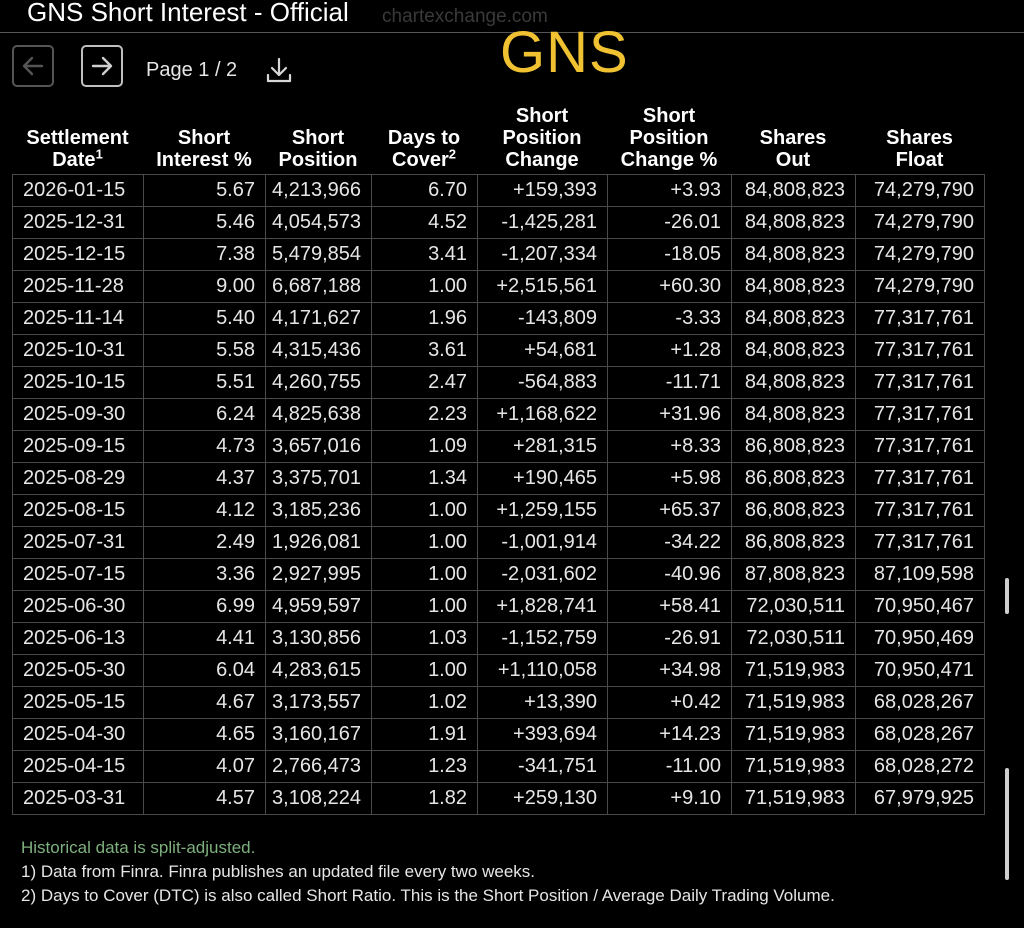 The image size is (1024, 928). What do you see at coordinates (204, 574) in the screenshot?
I see `cell-short-interest-pct: 3.36` at bounding box center [204, 574].